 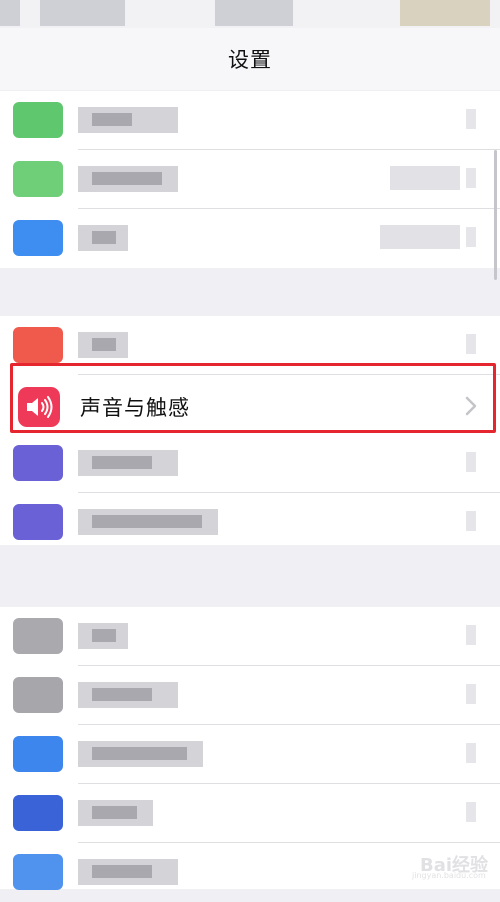 I want to click on scrollbar, so click(x=495, y=215).